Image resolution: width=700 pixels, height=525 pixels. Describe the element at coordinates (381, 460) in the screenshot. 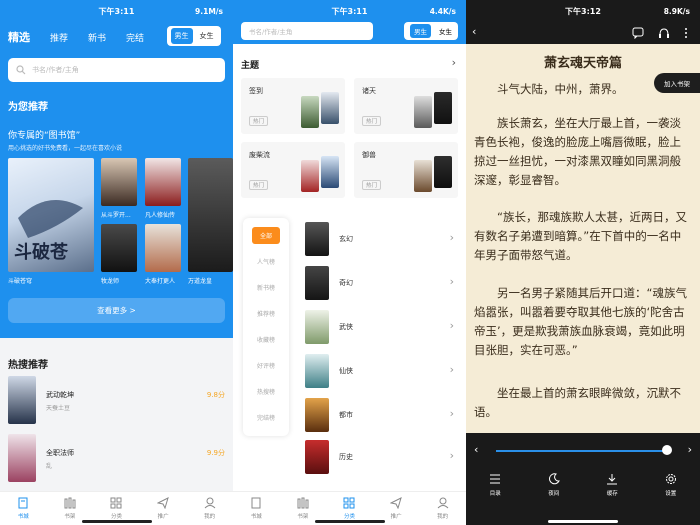

I see `genre-row: 历史 ›` at that location.